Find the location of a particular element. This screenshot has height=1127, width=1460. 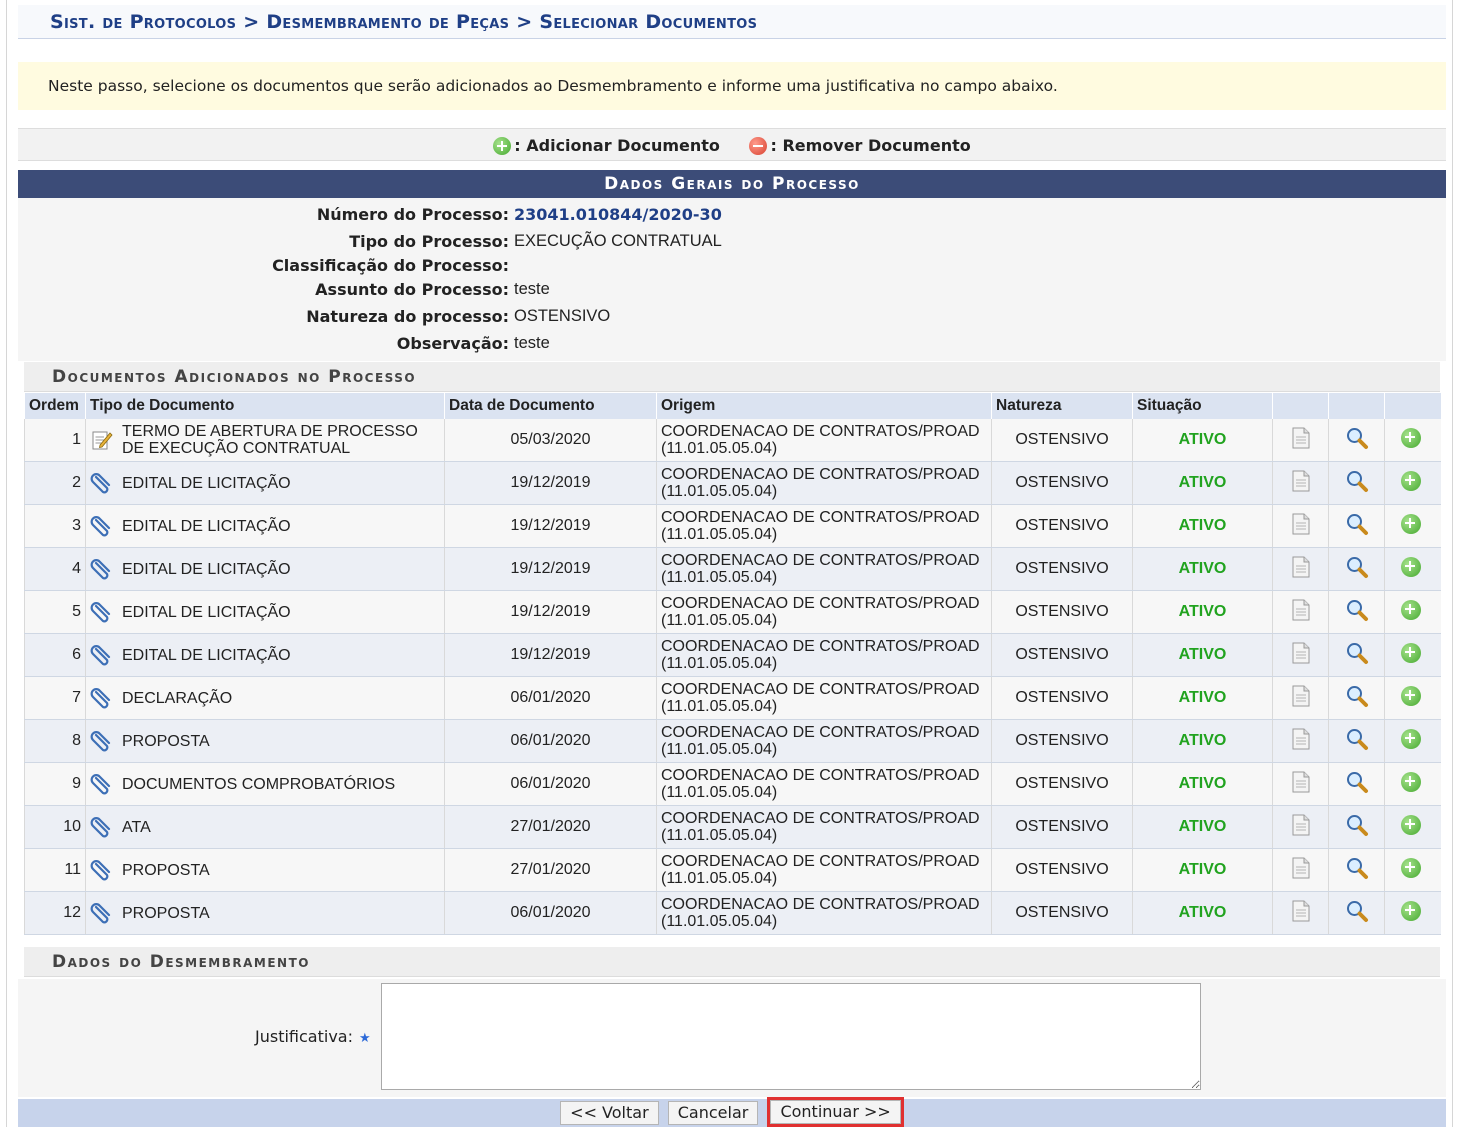

process-subject-row: Assunto do Processo: teste is located at coordinates (732, 289).